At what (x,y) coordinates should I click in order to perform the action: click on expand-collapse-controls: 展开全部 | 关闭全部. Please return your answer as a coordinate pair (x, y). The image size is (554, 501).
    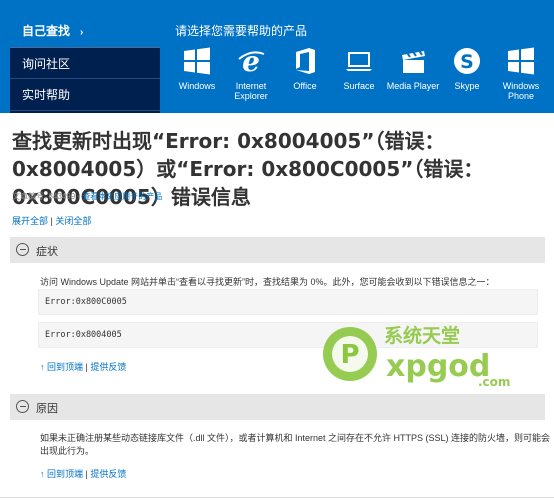
    Looking at the image, I should click on (51, 220).